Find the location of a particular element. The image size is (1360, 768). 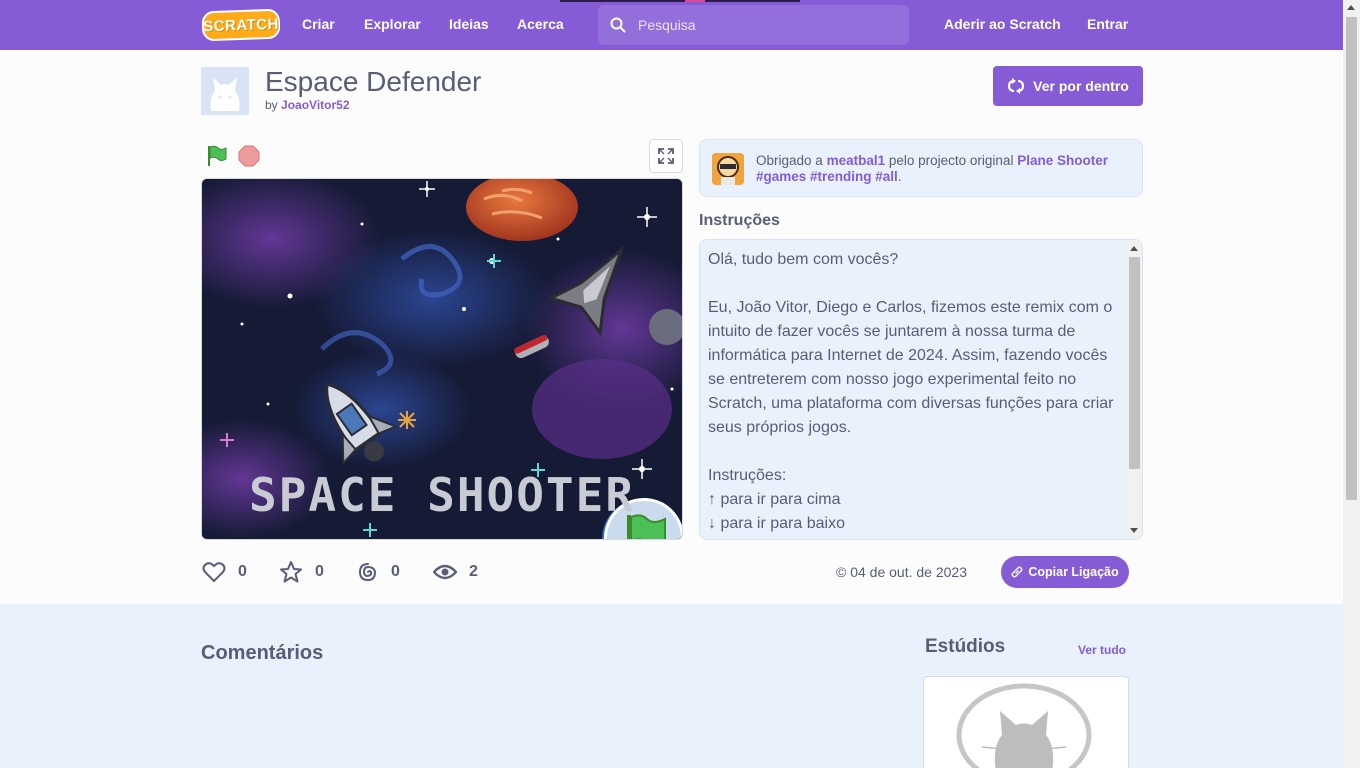

see-inside-button: Ver por dentro is located at coordinates (1068, 86).